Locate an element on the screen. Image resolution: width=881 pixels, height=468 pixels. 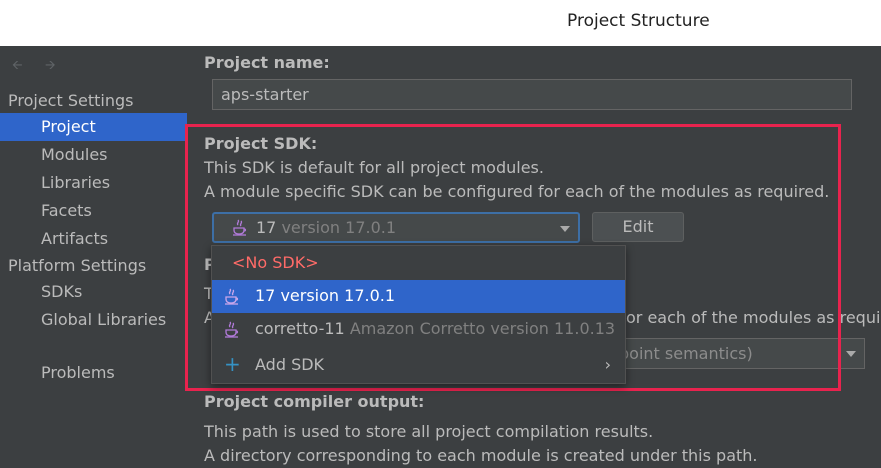
project-name-field: aps-starter is located at coordinates (532, 94).